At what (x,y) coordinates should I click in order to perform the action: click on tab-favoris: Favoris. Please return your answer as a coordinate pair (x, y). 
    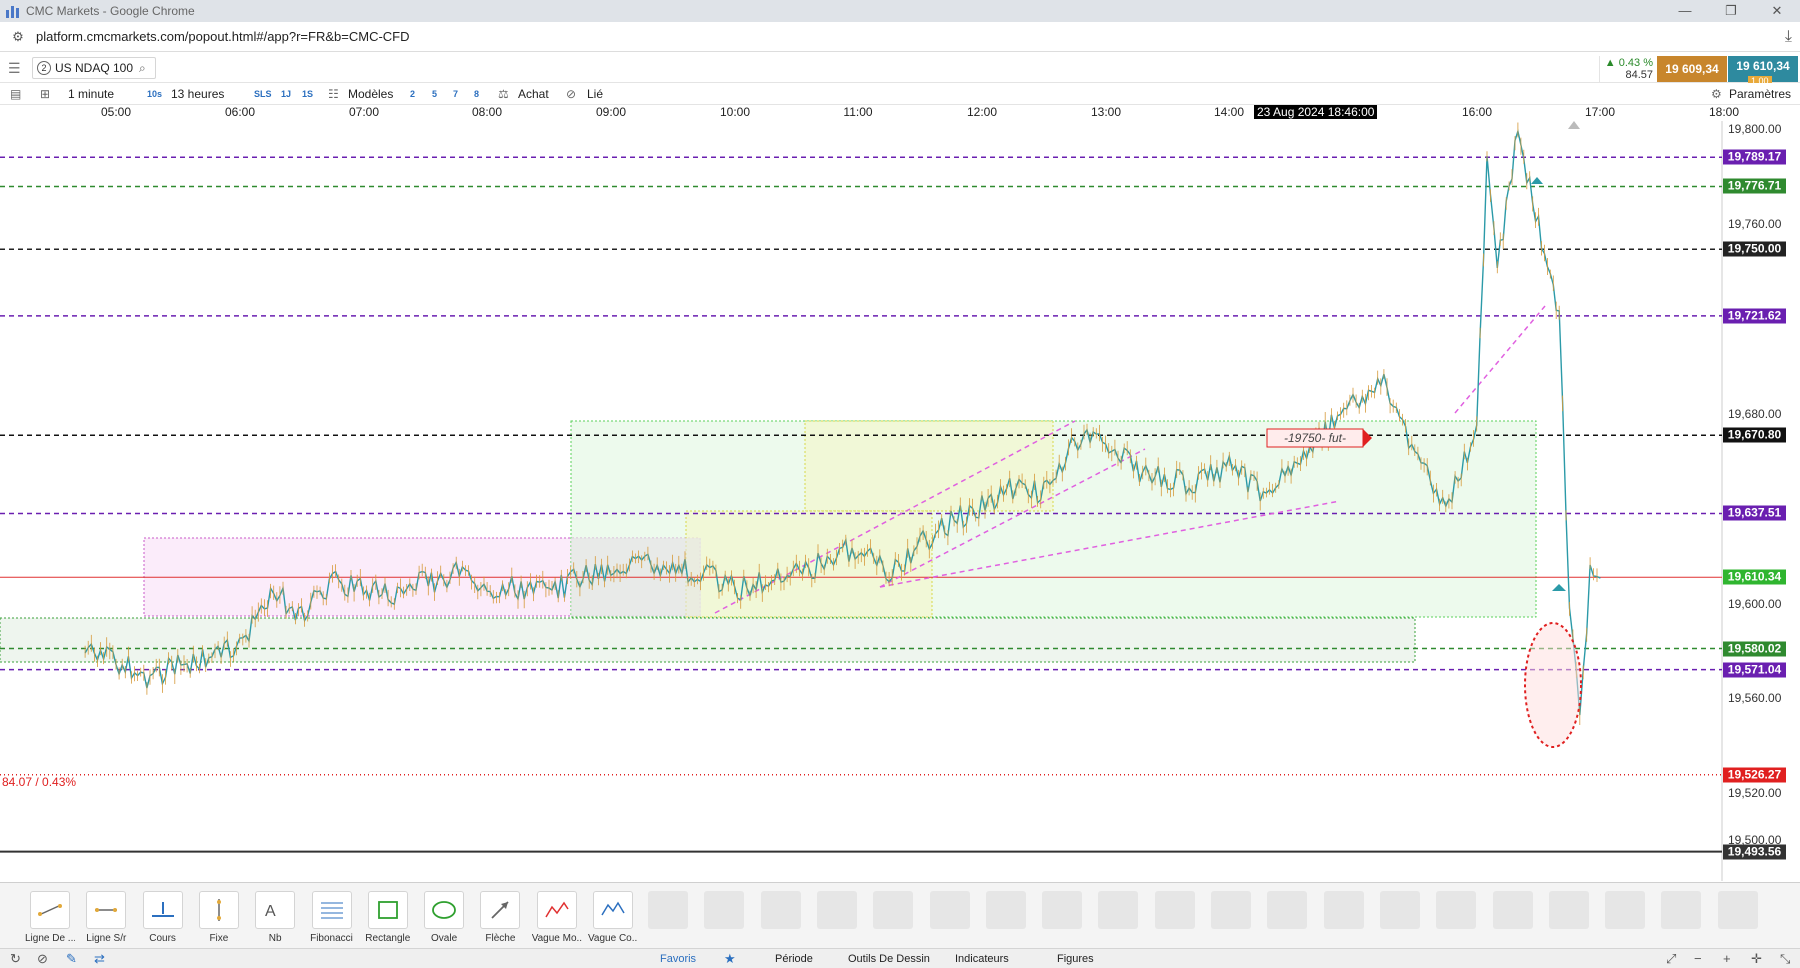
    Looking at the image, I should click on (678, 959).